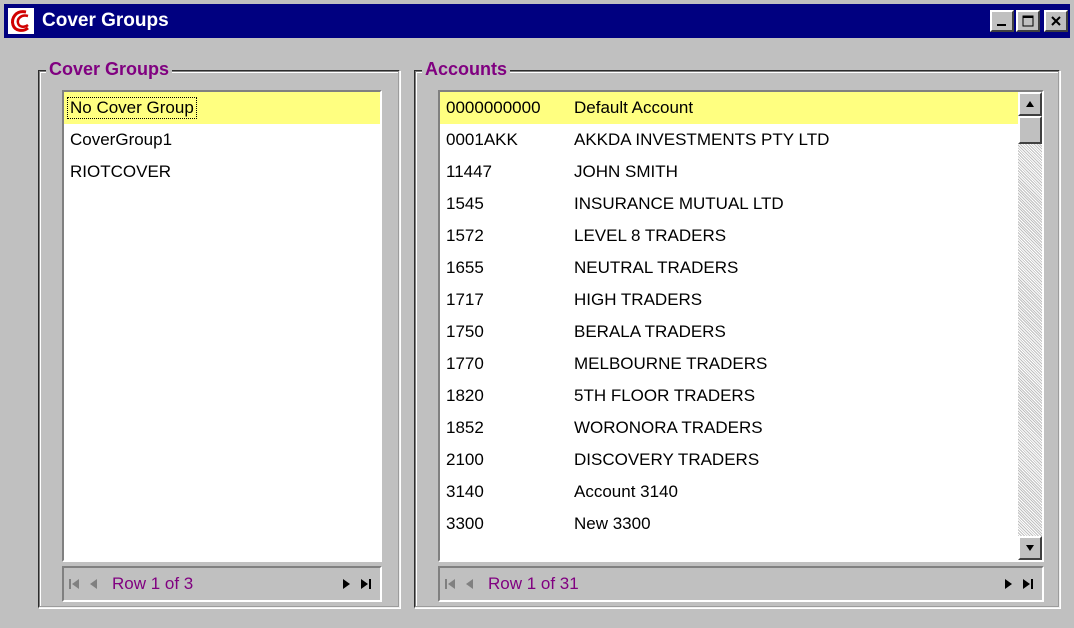 The height and width of the screenshot is (628, 1074). Describe the element at coordinates (105, 20) in the screenshot. I see `window-title: Cover Groups` at that location.